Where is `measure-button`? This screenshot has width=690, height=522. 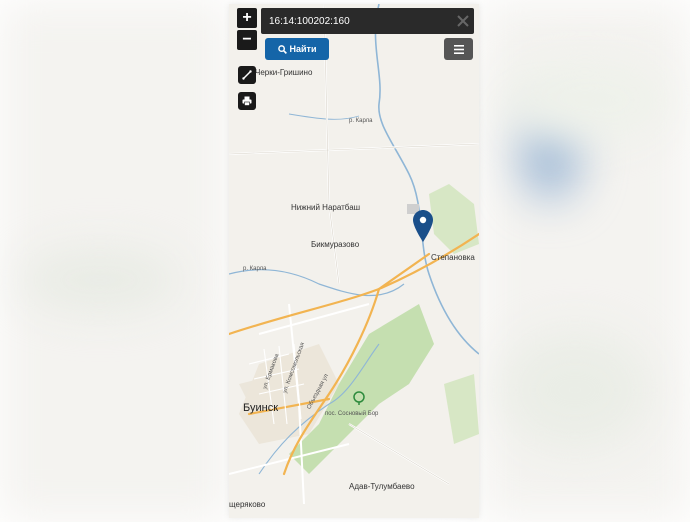 measure-button is located at coordinates (247, 75).